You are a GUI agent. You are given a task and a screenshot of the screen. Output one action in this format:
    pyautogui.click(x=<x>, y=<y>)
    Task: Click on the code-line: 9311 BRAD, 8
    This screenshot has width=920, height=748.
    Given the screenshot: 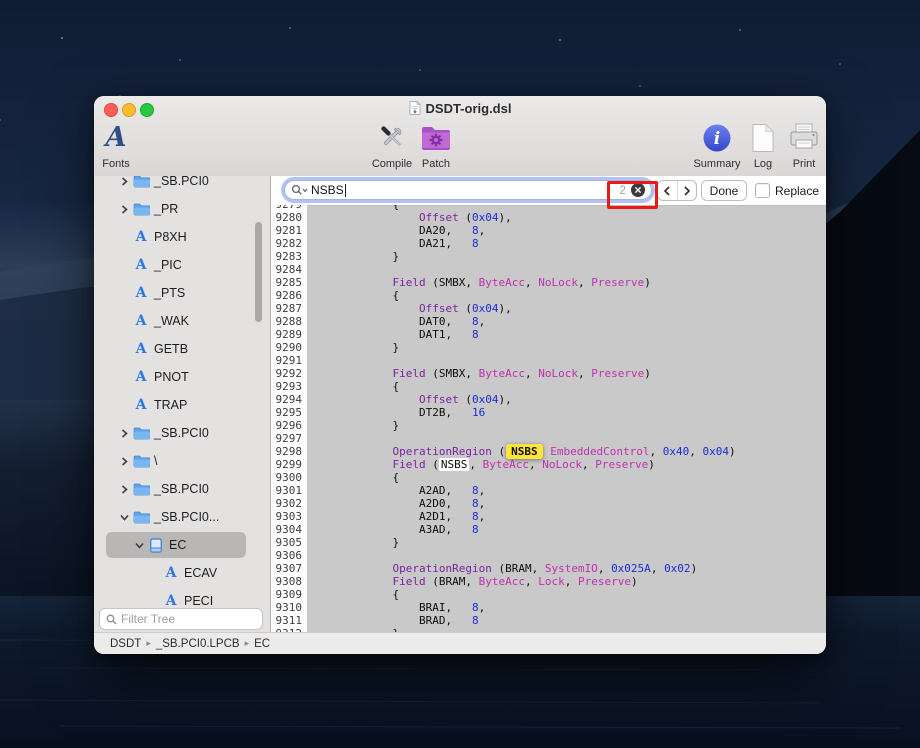 What is the action you would take?
    pyautogui.click(x=548, y=620)
    